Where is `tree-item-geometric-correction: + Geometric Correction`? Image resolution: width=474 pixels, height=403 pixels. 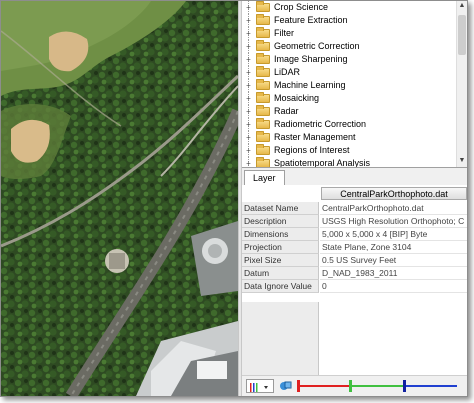 tree-item-geometric-correction: + Geometric Correction is located at coordinates (349, 46).